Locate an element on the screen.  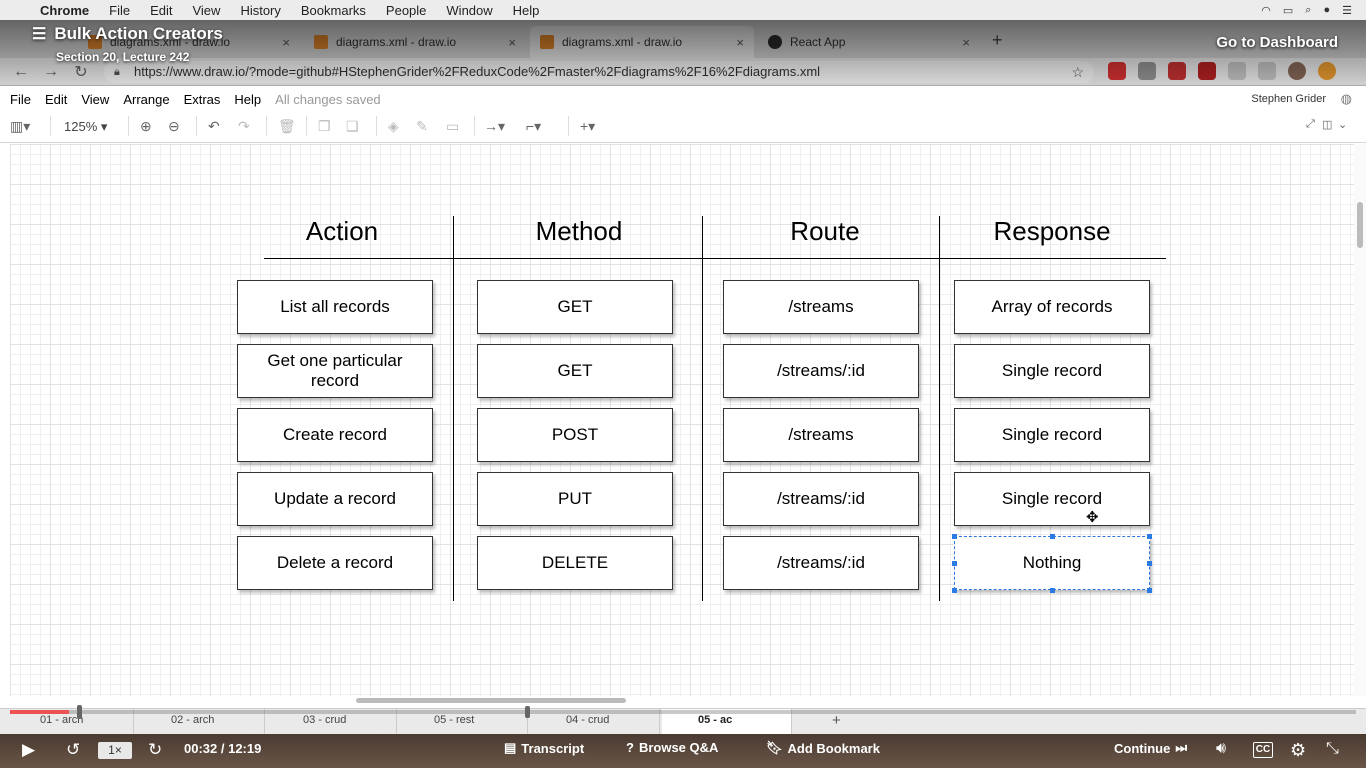
insert-icon: +▾ is located at coordinates (587, 126).